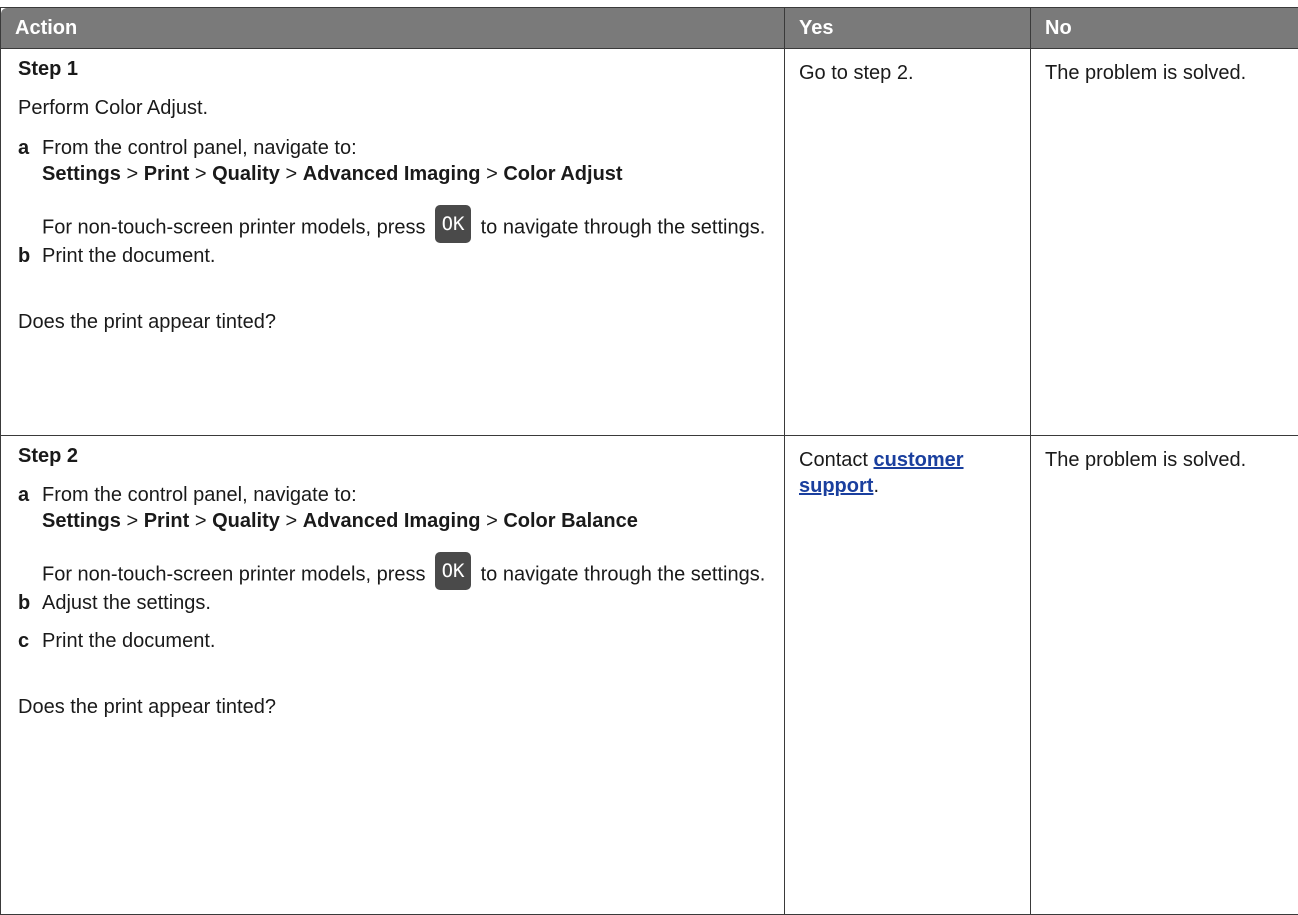  I want to click on header-no: No, so click(1164, 28).